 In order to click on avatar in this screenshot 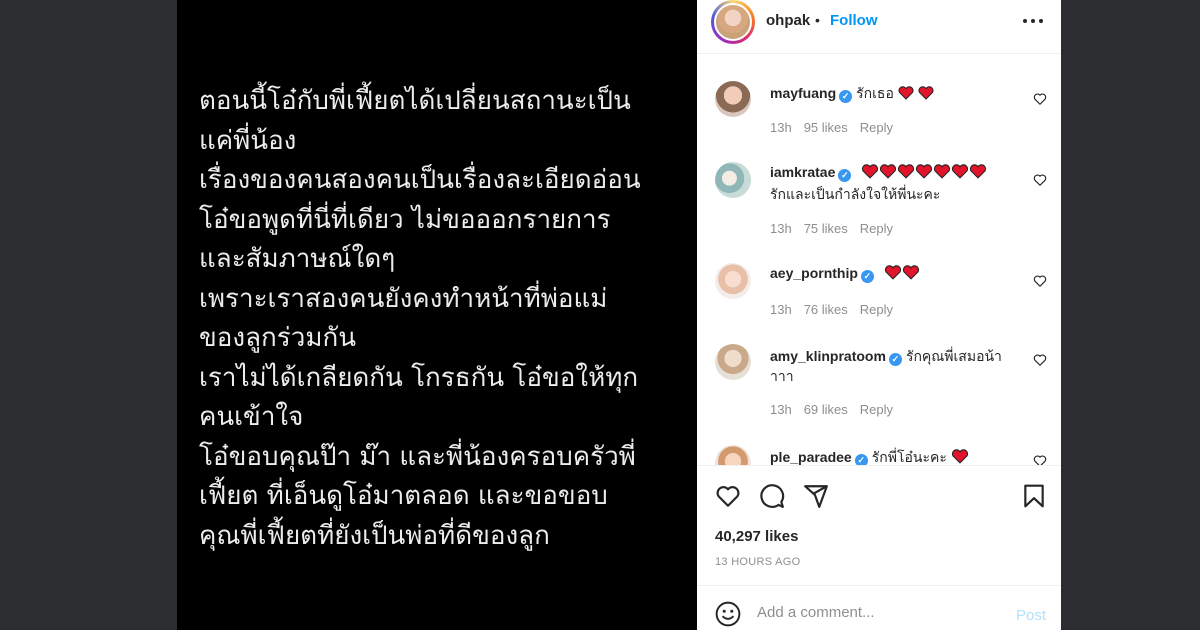, I will do `click(733, 22)`.